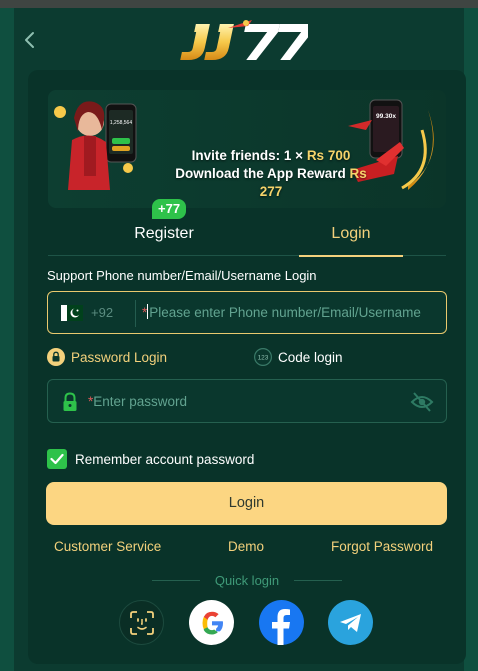 The width and height of the screenshot is (478, 671). What do you see at coordinates (471, 339) in the screenshot?
I see `background-side-right` at bounding box center [471, 339].